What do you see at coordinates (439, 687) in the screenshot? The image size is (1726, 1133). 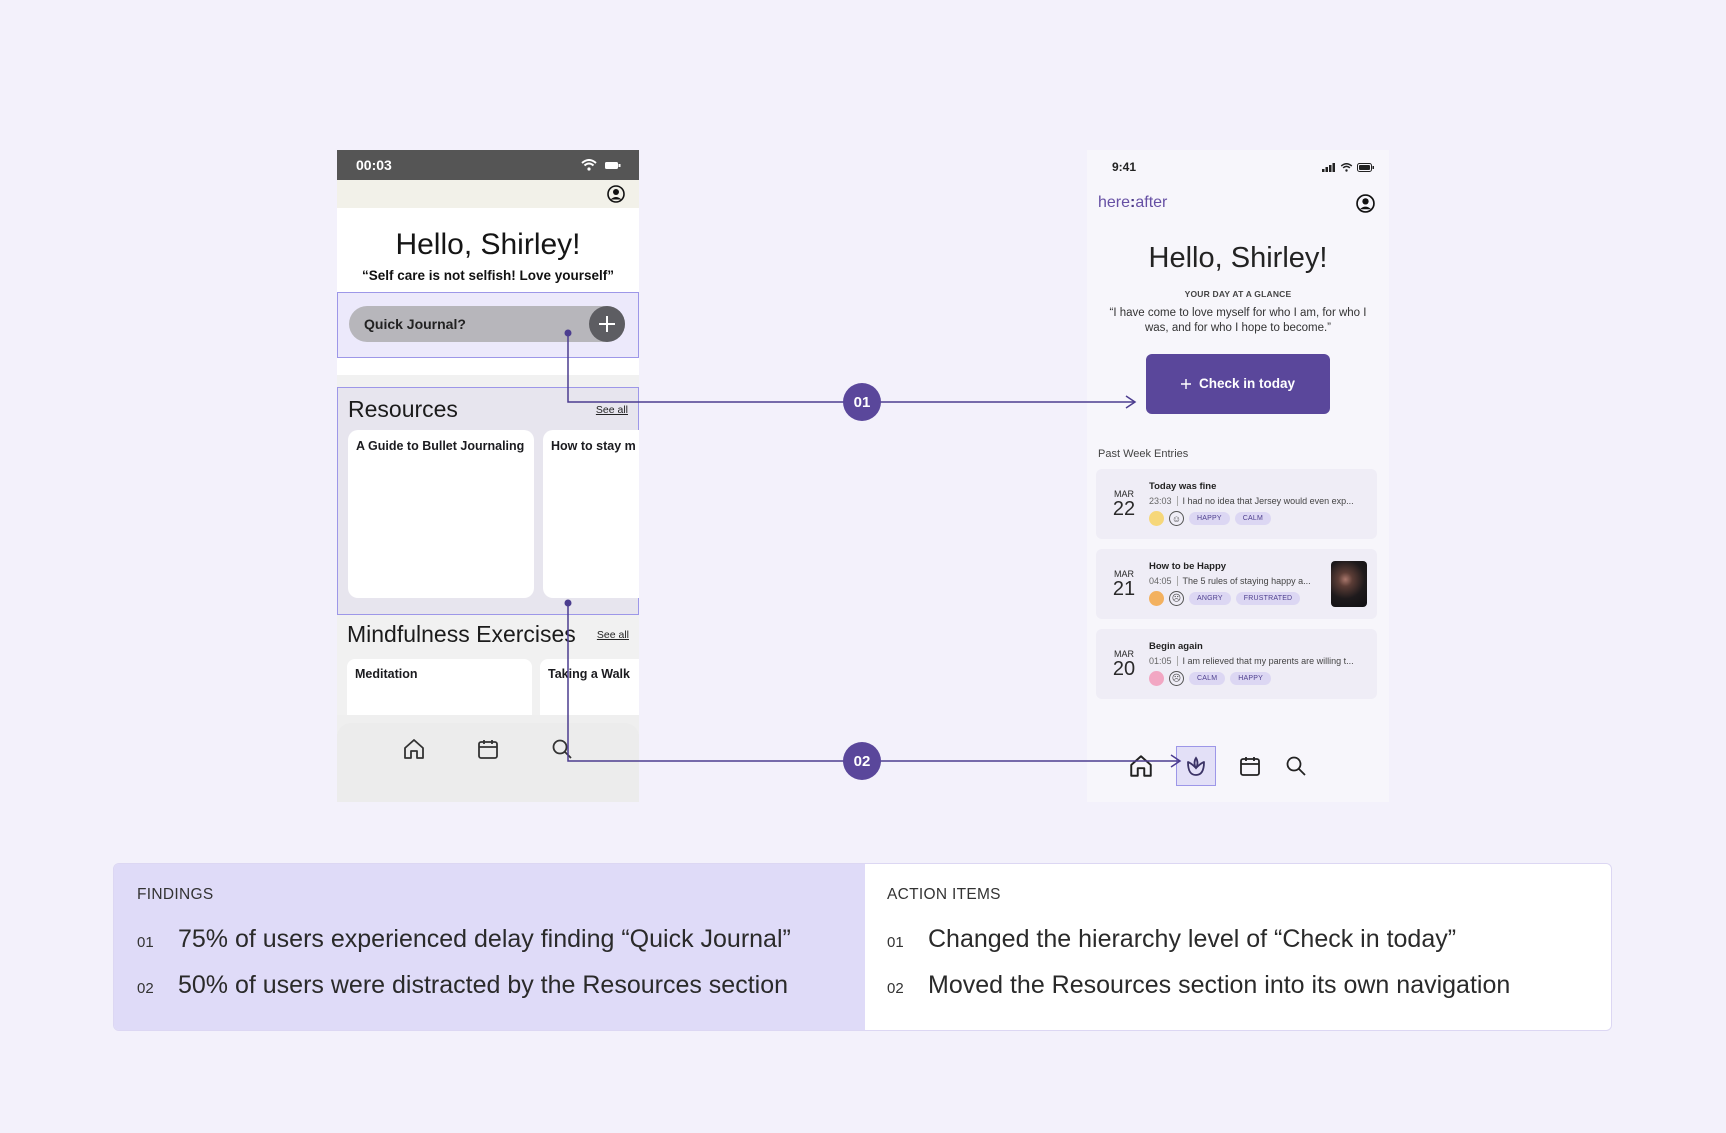 I see `exercise-card: Meditation` at bounding box center [439, 687].